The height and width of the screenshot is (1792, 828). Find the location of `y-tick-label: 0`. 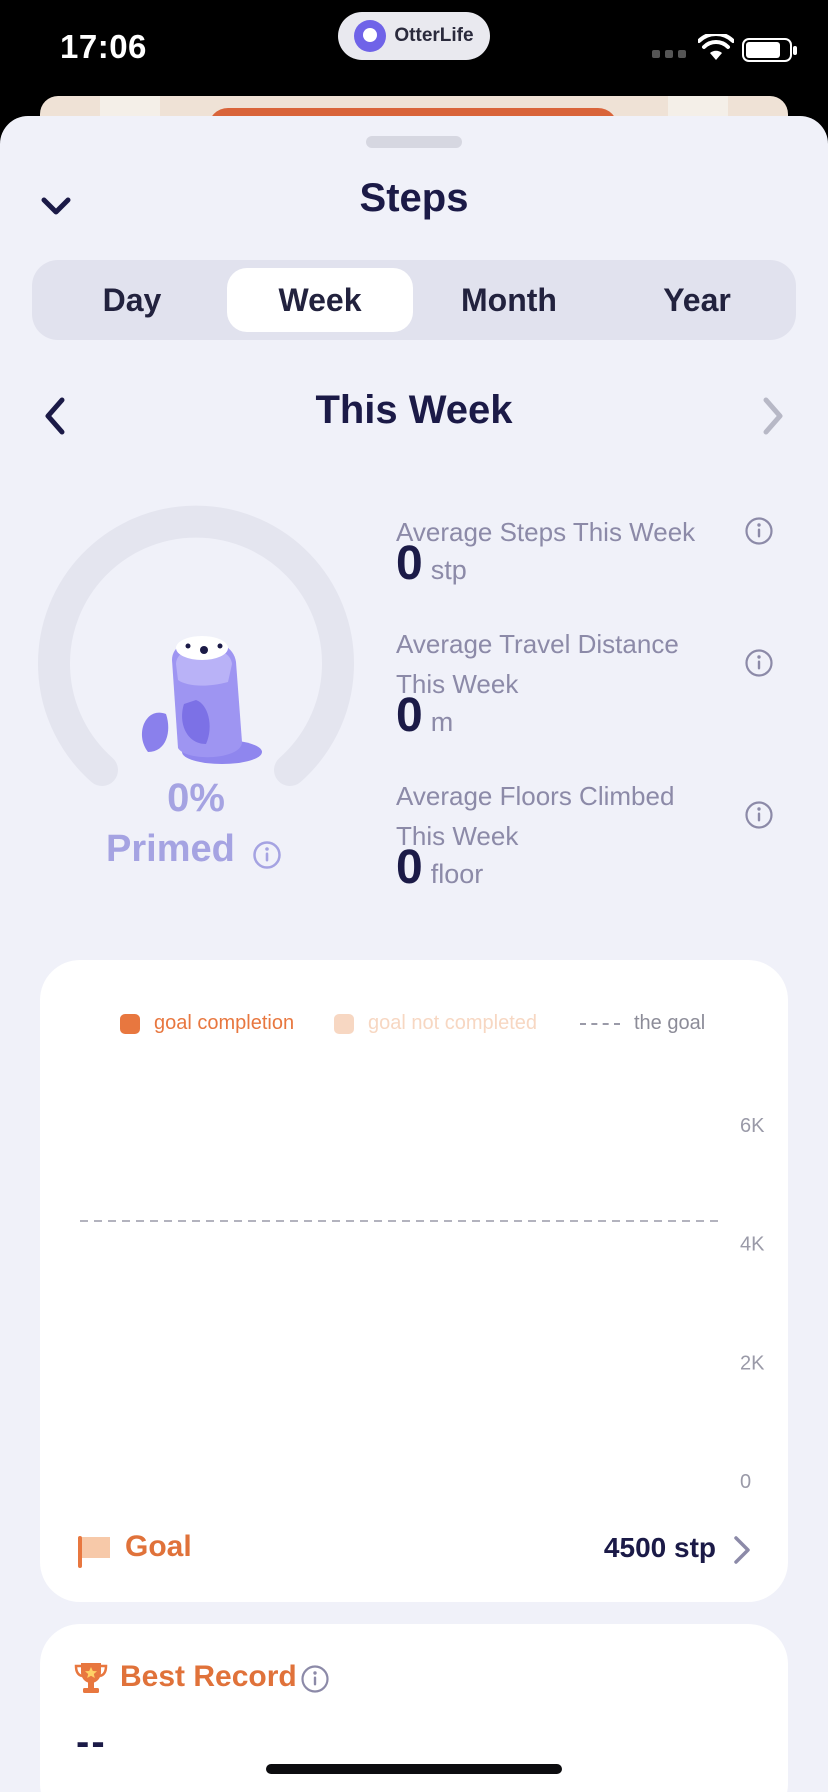

y-tick-label: 0 is located at coordinates (745, 1482).